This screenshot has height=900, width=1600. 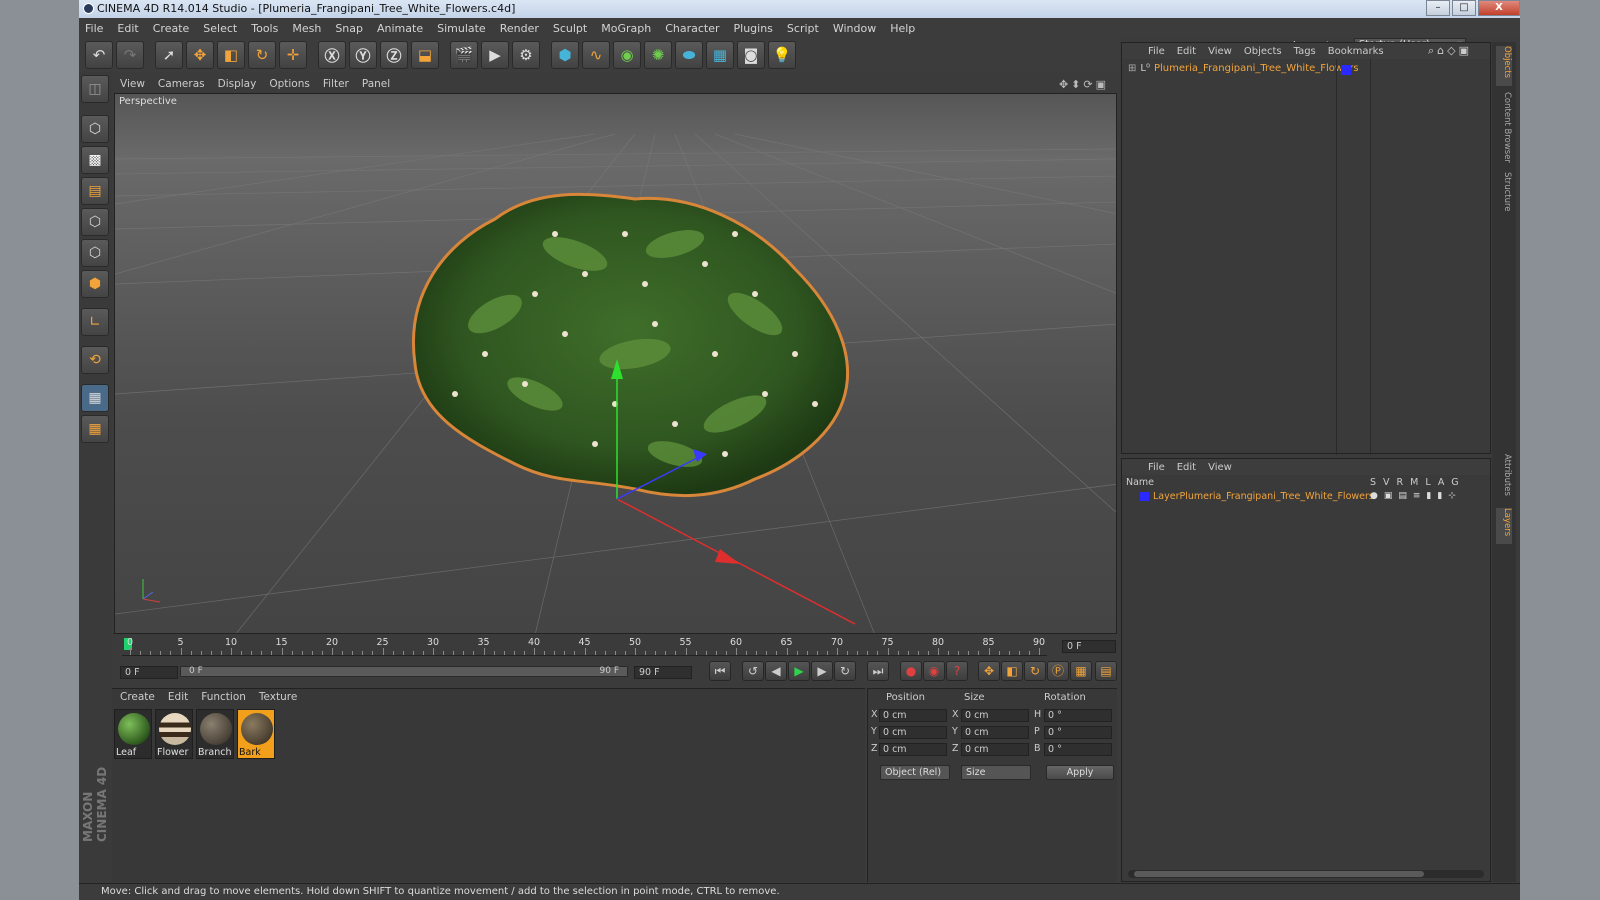 I want to click on close-button: X, so click(x=1499, y=8).